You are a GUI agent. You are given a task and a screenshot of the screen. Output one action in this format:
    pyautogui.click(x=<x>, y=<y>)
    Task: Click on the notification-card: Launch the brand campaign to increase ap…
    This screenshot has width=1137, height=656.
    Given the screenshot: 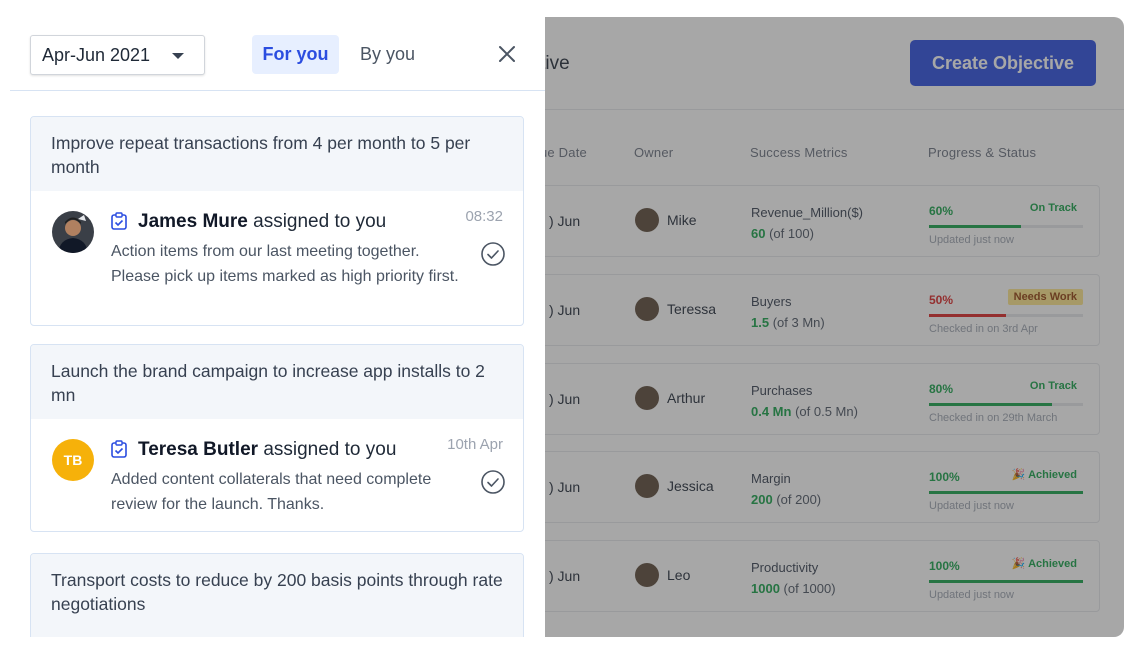 What is the action you would take?
    pyautogui.click(x=277, y=438)
    